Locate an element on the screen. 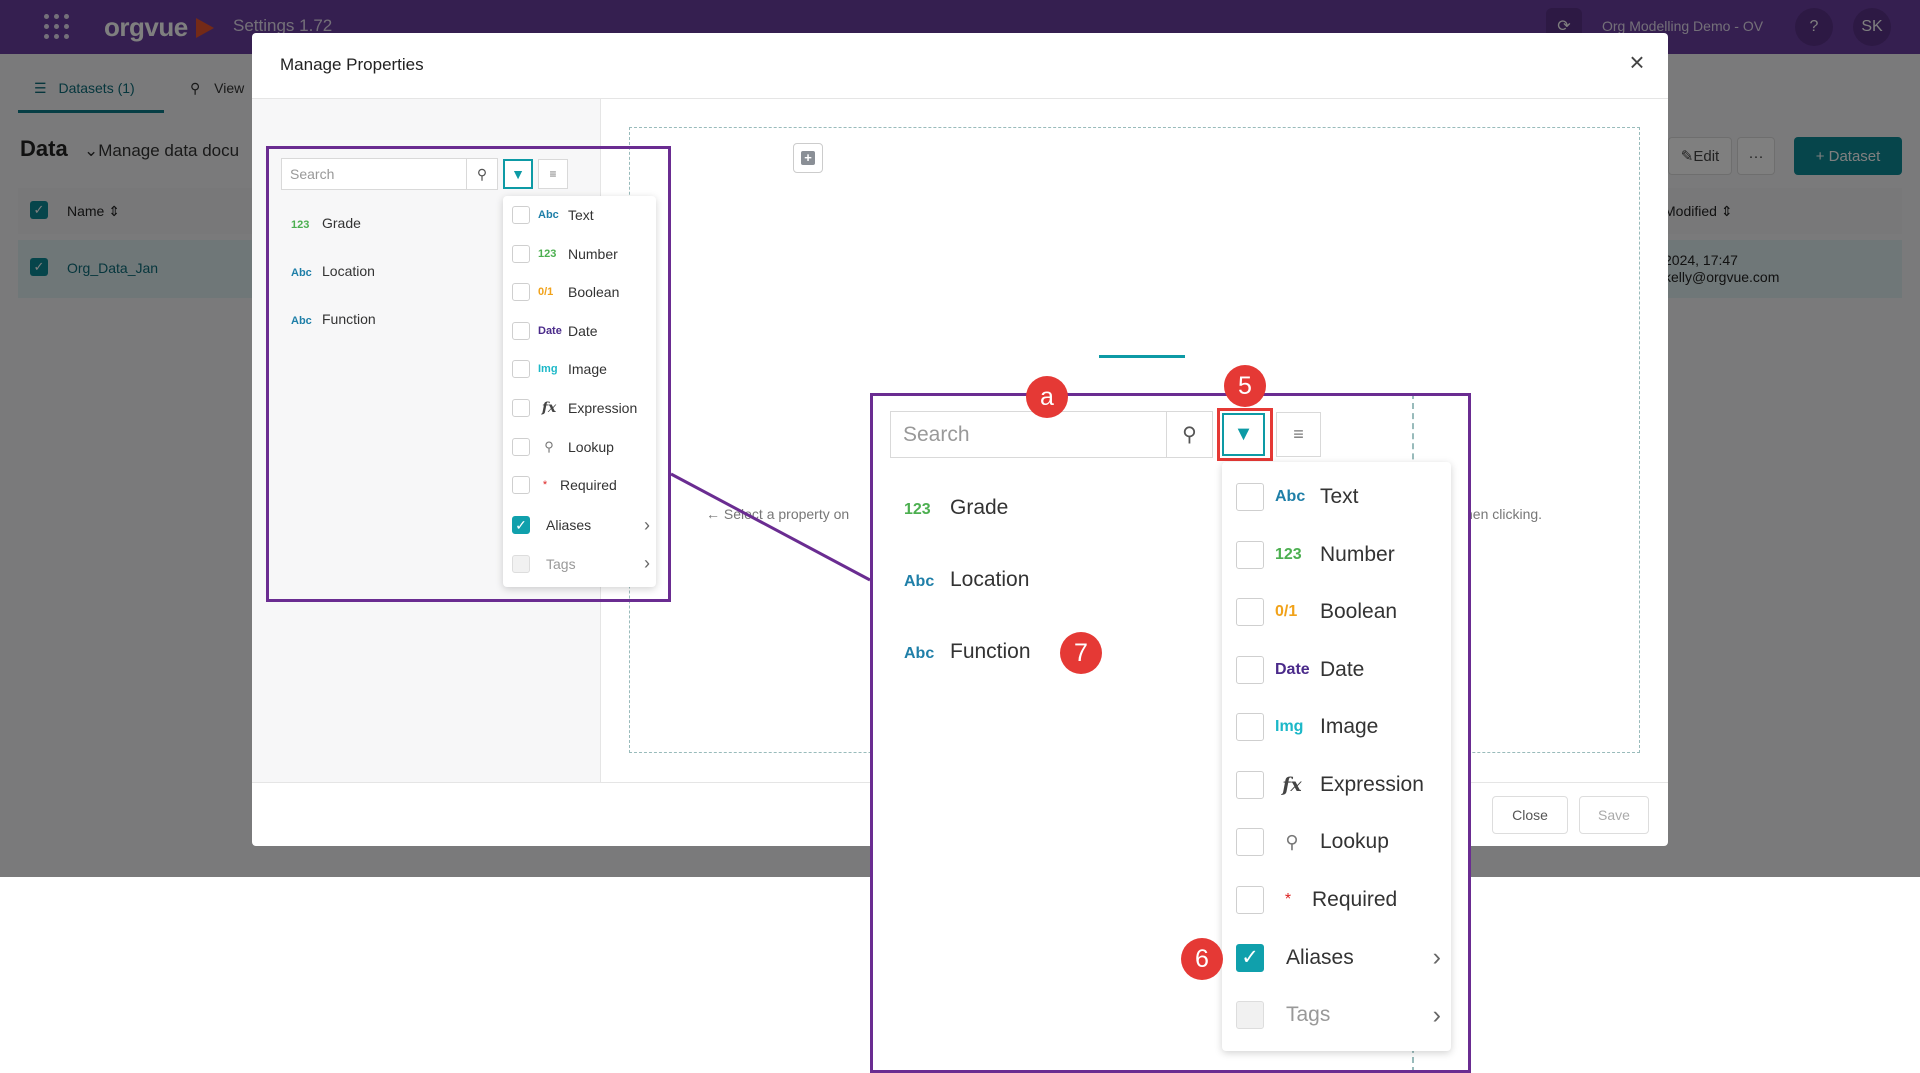 The width and height of the screenshot is (1920, 1073). step-badge: 7 is located at coordinates (1081, 653).